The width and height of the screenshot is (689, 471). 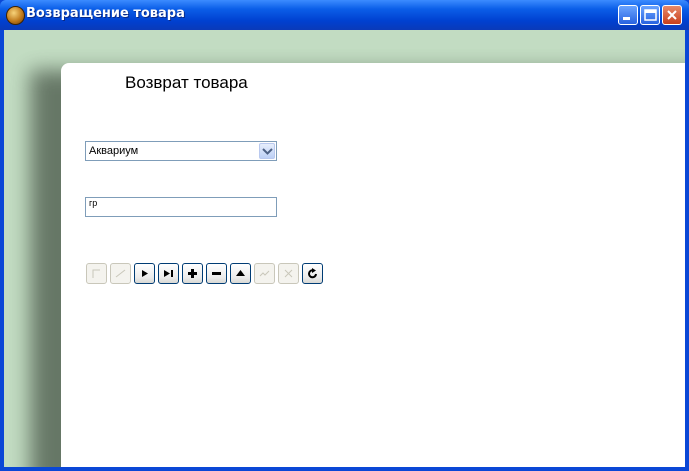 I want to click on nav-prior-button, so click(x=120, y=273).